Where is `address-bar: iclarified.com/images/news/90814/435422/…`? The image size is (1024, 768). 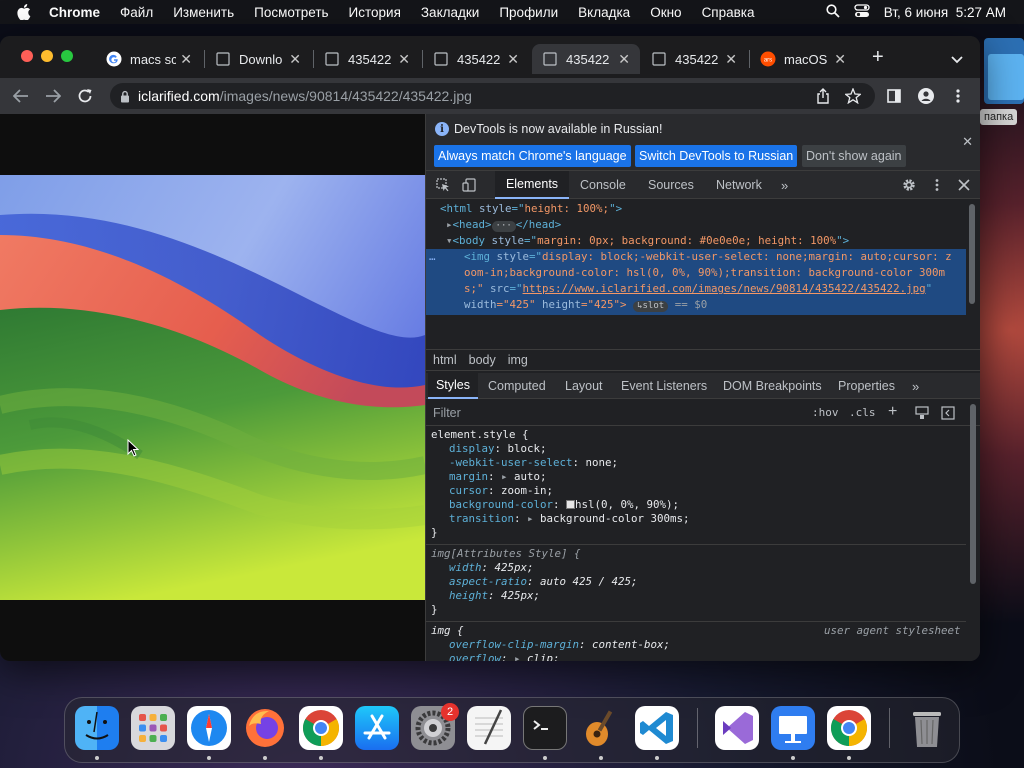
address-bar: iclarified.com/images/news/90814/435422/… is located at coordinates (492, 96).